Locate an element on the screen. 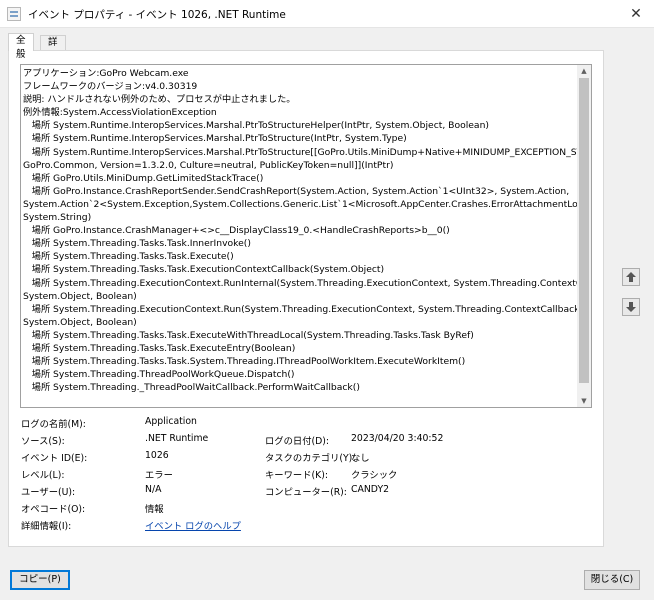  previous-event-button is located at coordinates (631, 277).